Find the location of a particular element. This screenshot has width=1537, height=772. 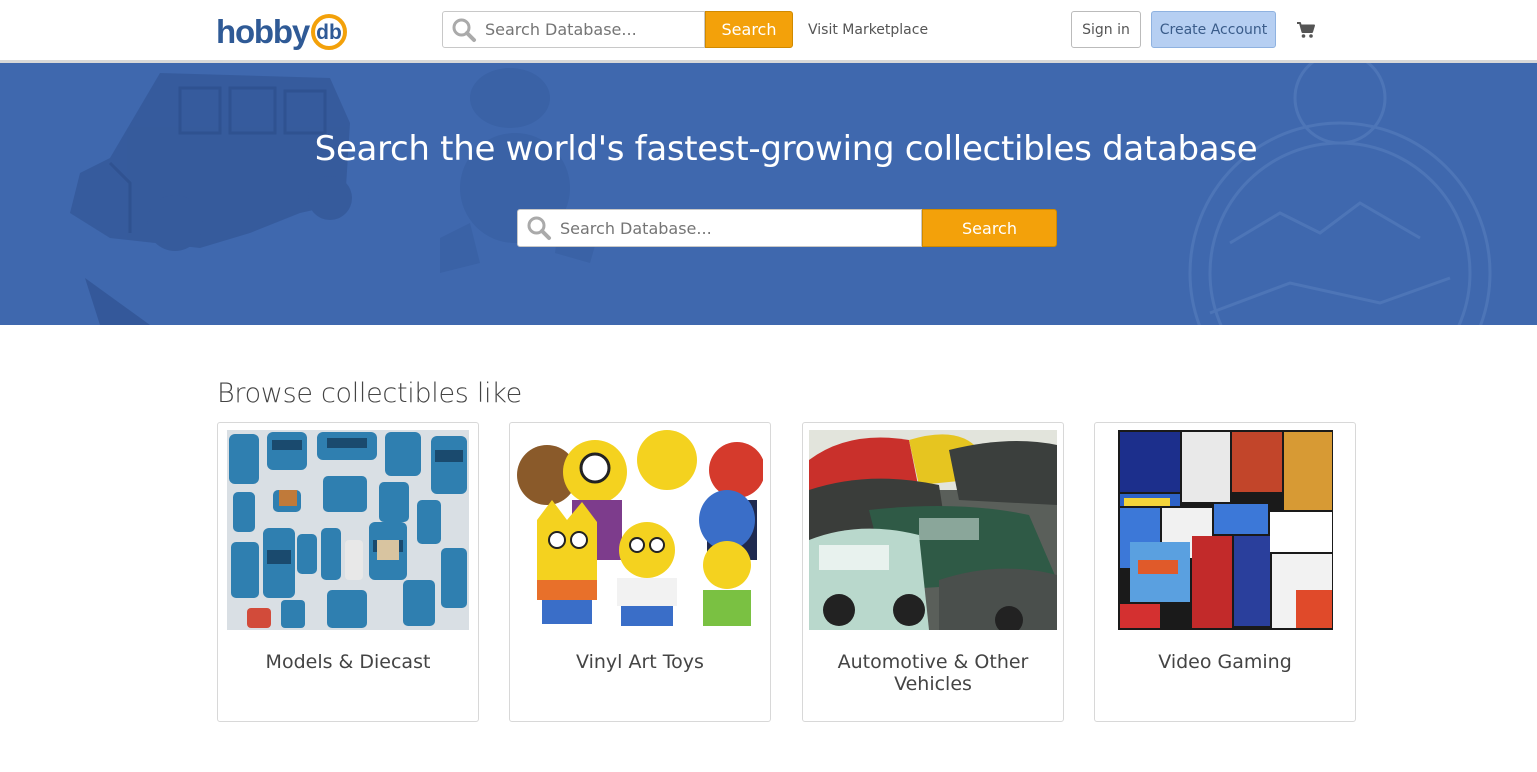

header-search-box is located at coordinates (573, 29).